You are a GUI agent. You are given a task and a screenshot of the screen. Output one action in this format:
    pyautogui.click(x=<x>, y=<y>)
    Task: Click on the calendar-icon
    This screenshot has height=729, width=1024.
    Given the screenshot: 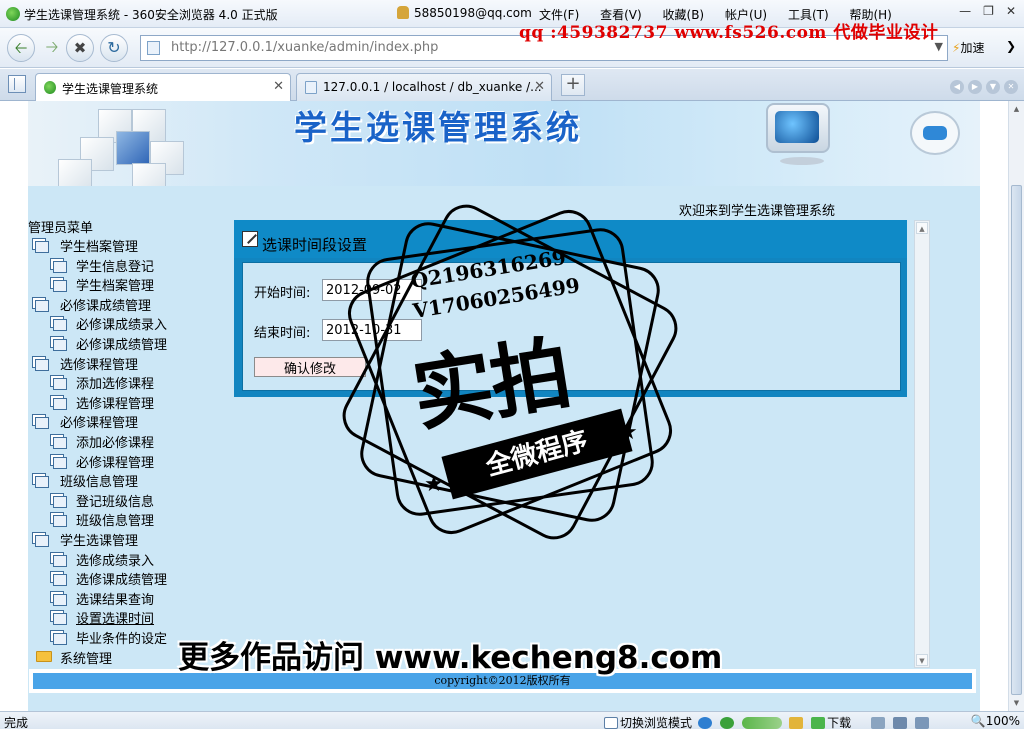 What is the action you would take?
    pyautogui.click(x=796, y=723)
    